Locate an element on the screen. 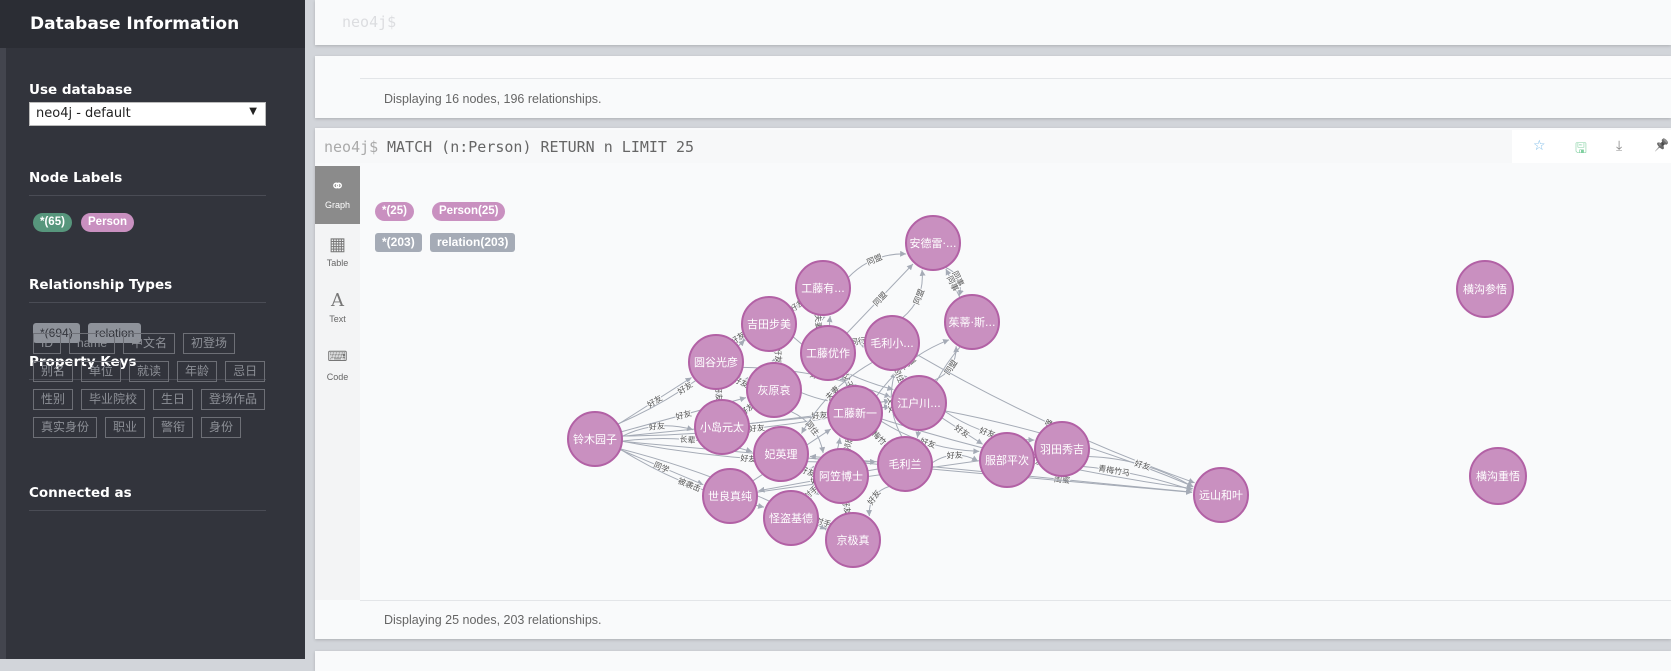  property-key: 中文名 is located at coordinates (149, 343).